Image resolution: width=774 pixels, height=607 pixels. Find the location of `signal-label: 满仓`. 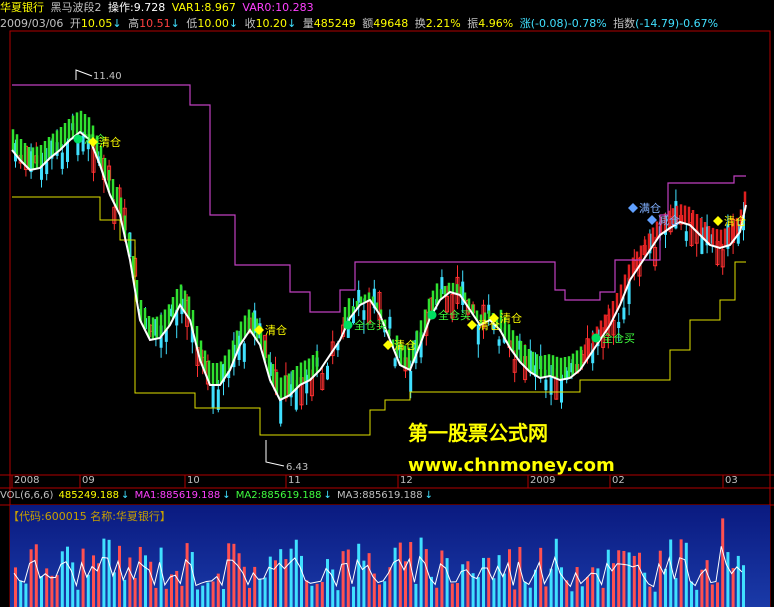

signal-label: 满仓 is located at coordinates (650, 208).